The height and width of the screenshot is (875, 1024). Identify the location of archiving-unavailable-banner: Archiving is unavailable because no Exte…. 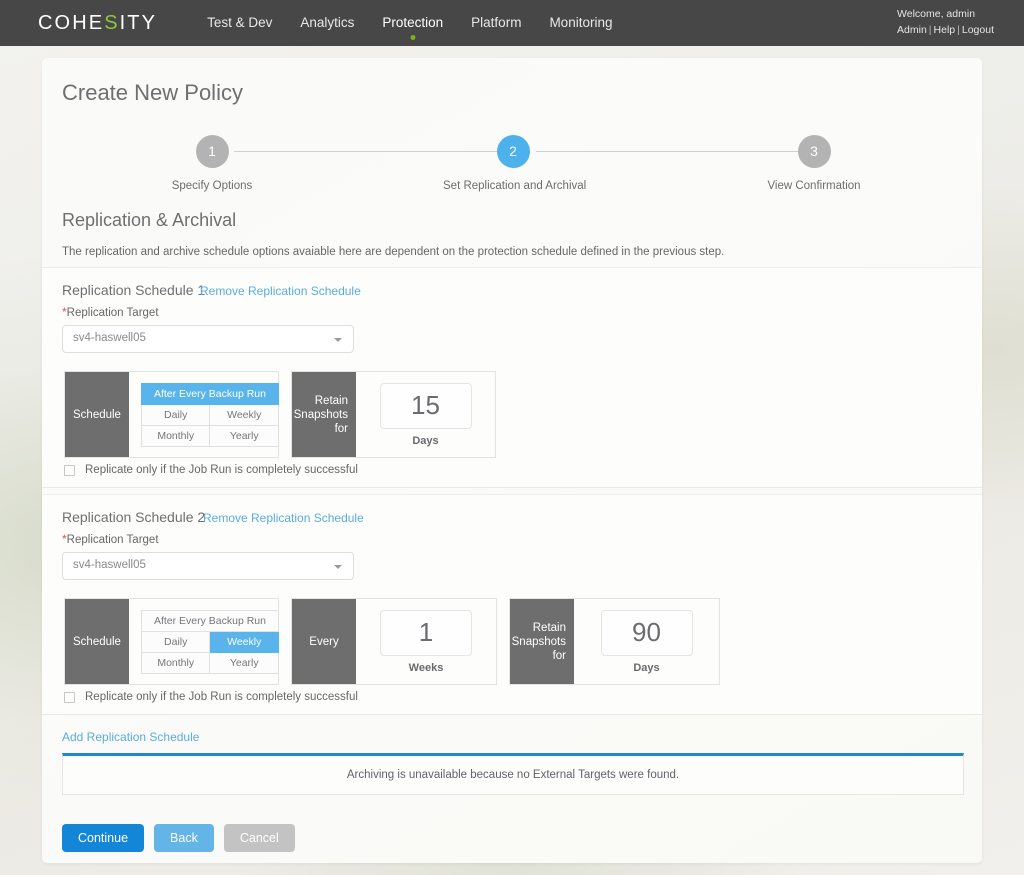
(513, 774).